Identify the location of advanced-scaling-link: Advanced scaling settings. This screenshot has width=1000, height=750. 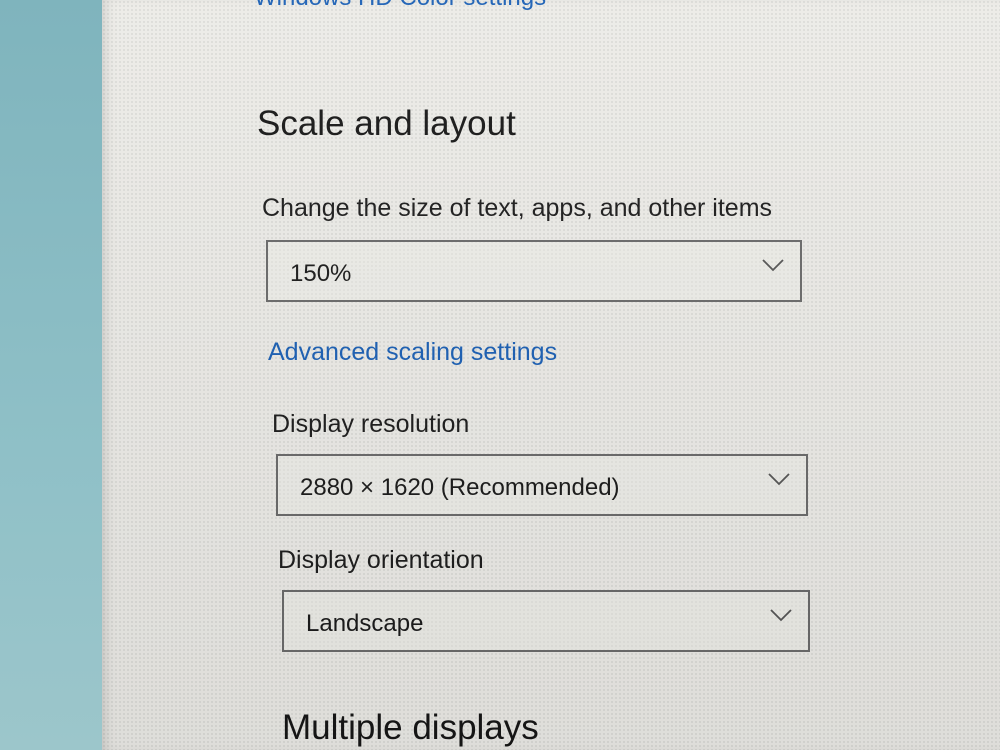
(412, 352).